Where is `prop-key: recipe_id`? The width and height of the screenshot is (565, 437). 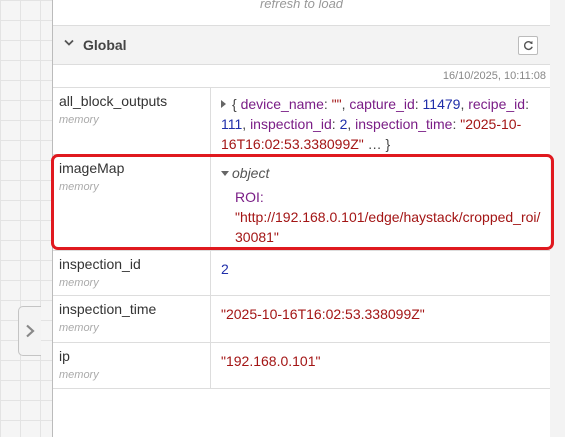
prop-key: recipe_id is located at coordinates (497, 104).